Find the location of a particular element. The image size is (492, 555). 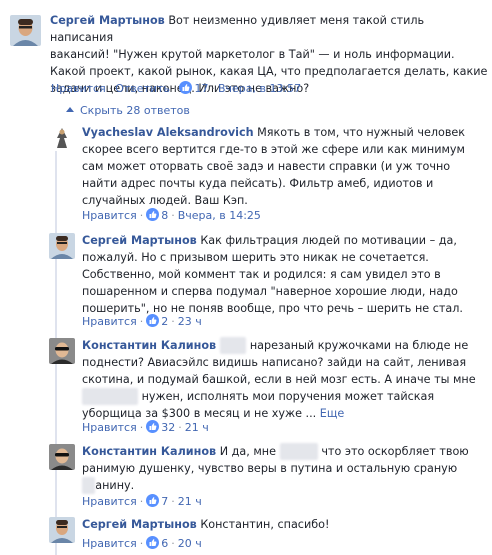

hide-replies-toggle: Скрыть 28 ответов is located at coordinates (128, 111).